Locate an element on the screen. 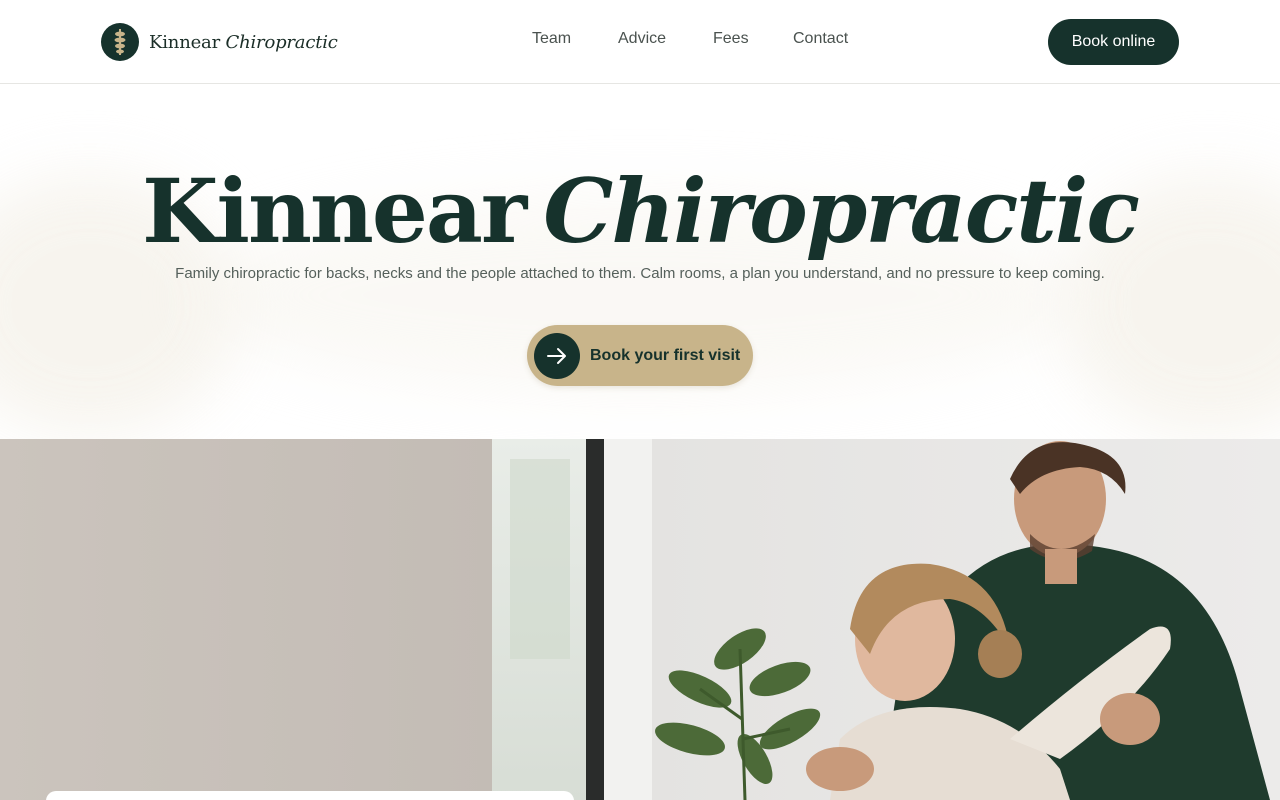 Image resolution: width=1280 pixels, height=800 pixels. nav-link-fees: Fees is located at coordinates (753, 39).